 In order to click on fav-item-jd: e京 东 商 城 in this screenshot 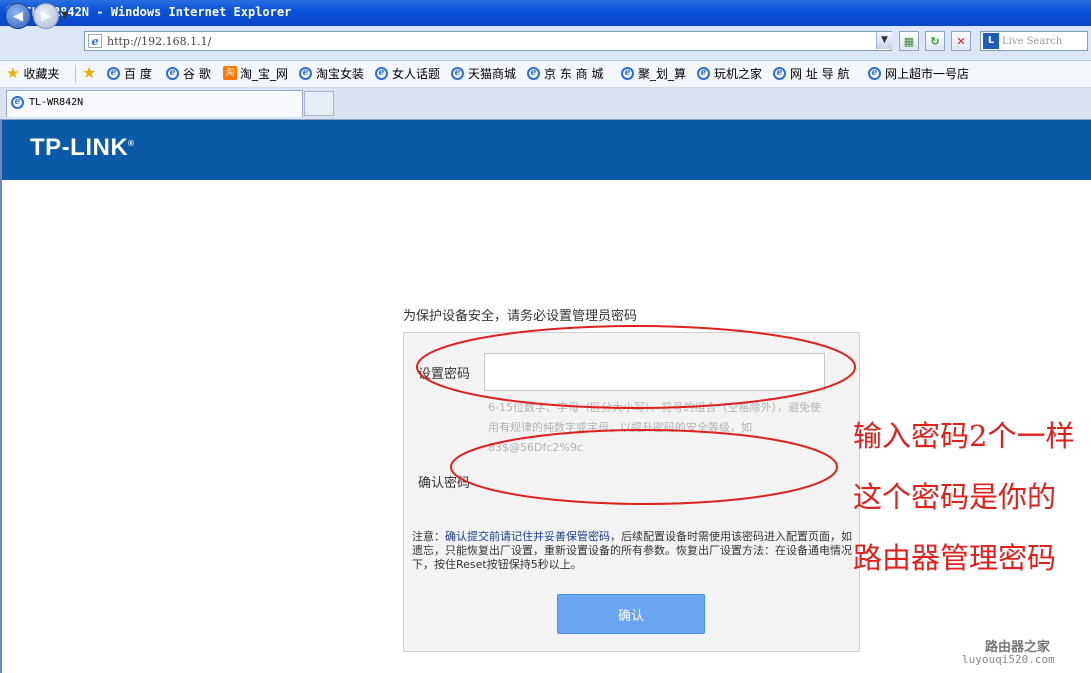, I will do `click(565, 73)`.